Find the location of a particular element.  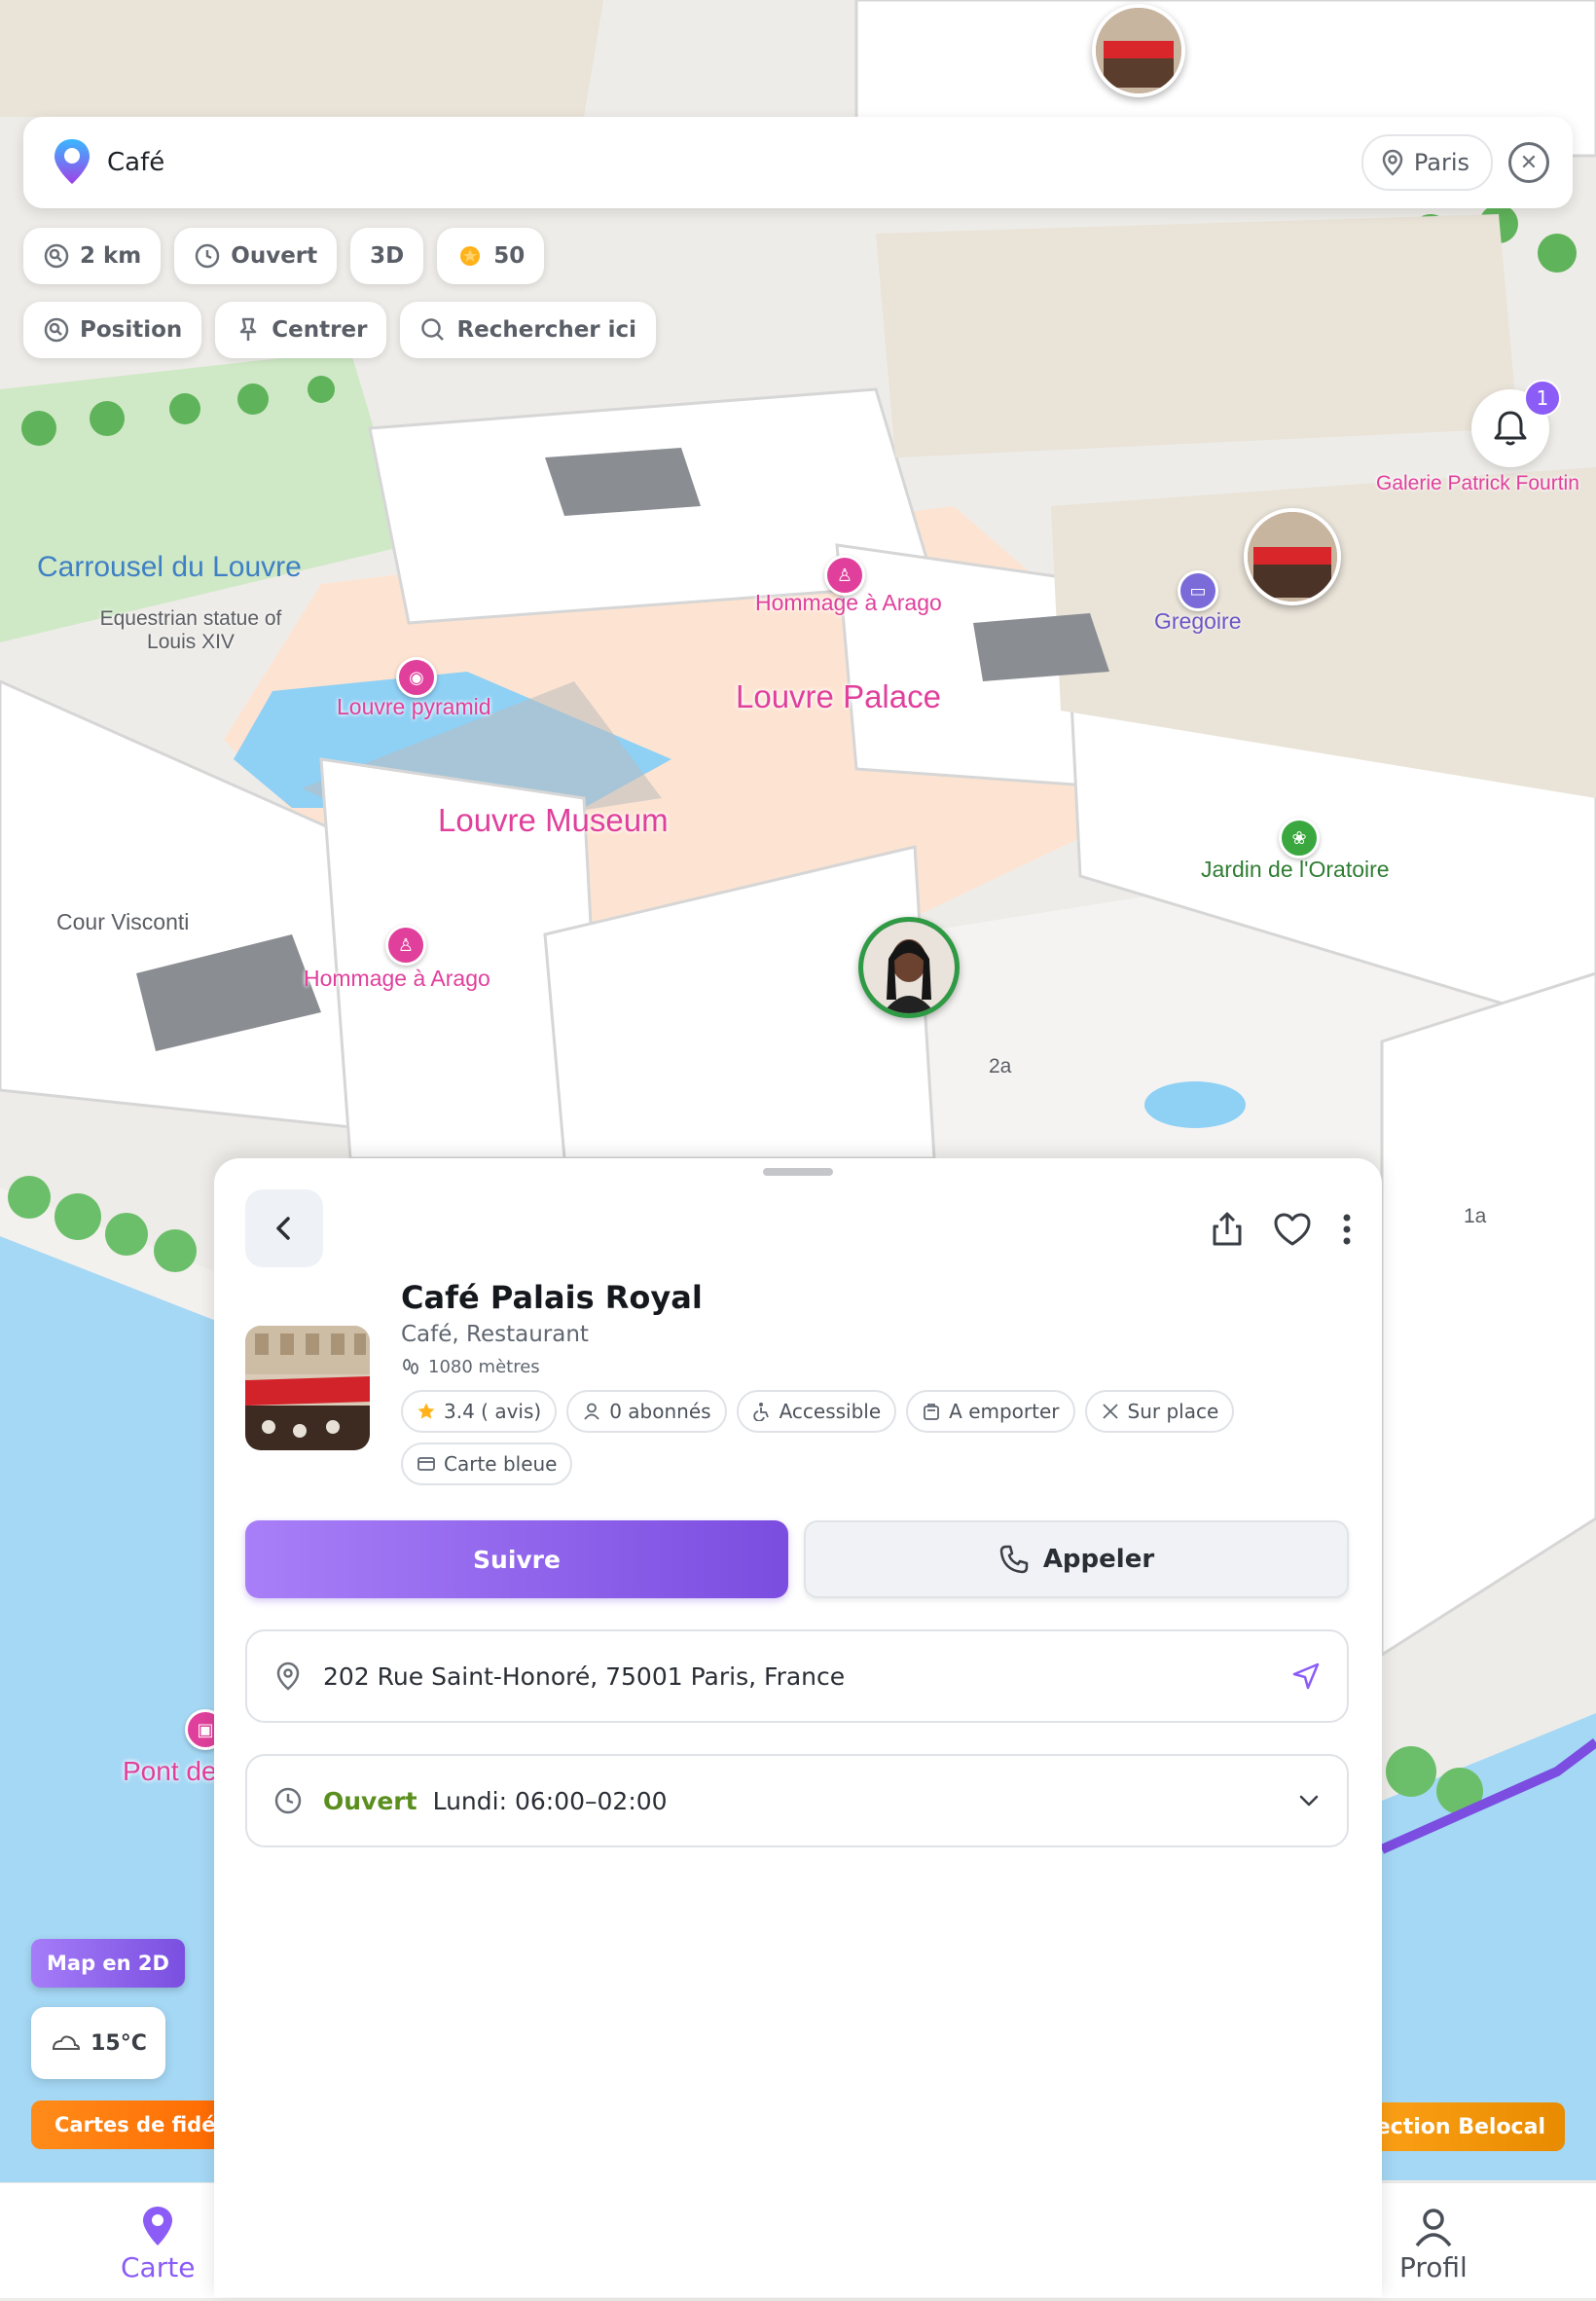

user-avatar-pin is located at coordinates (909, 967).